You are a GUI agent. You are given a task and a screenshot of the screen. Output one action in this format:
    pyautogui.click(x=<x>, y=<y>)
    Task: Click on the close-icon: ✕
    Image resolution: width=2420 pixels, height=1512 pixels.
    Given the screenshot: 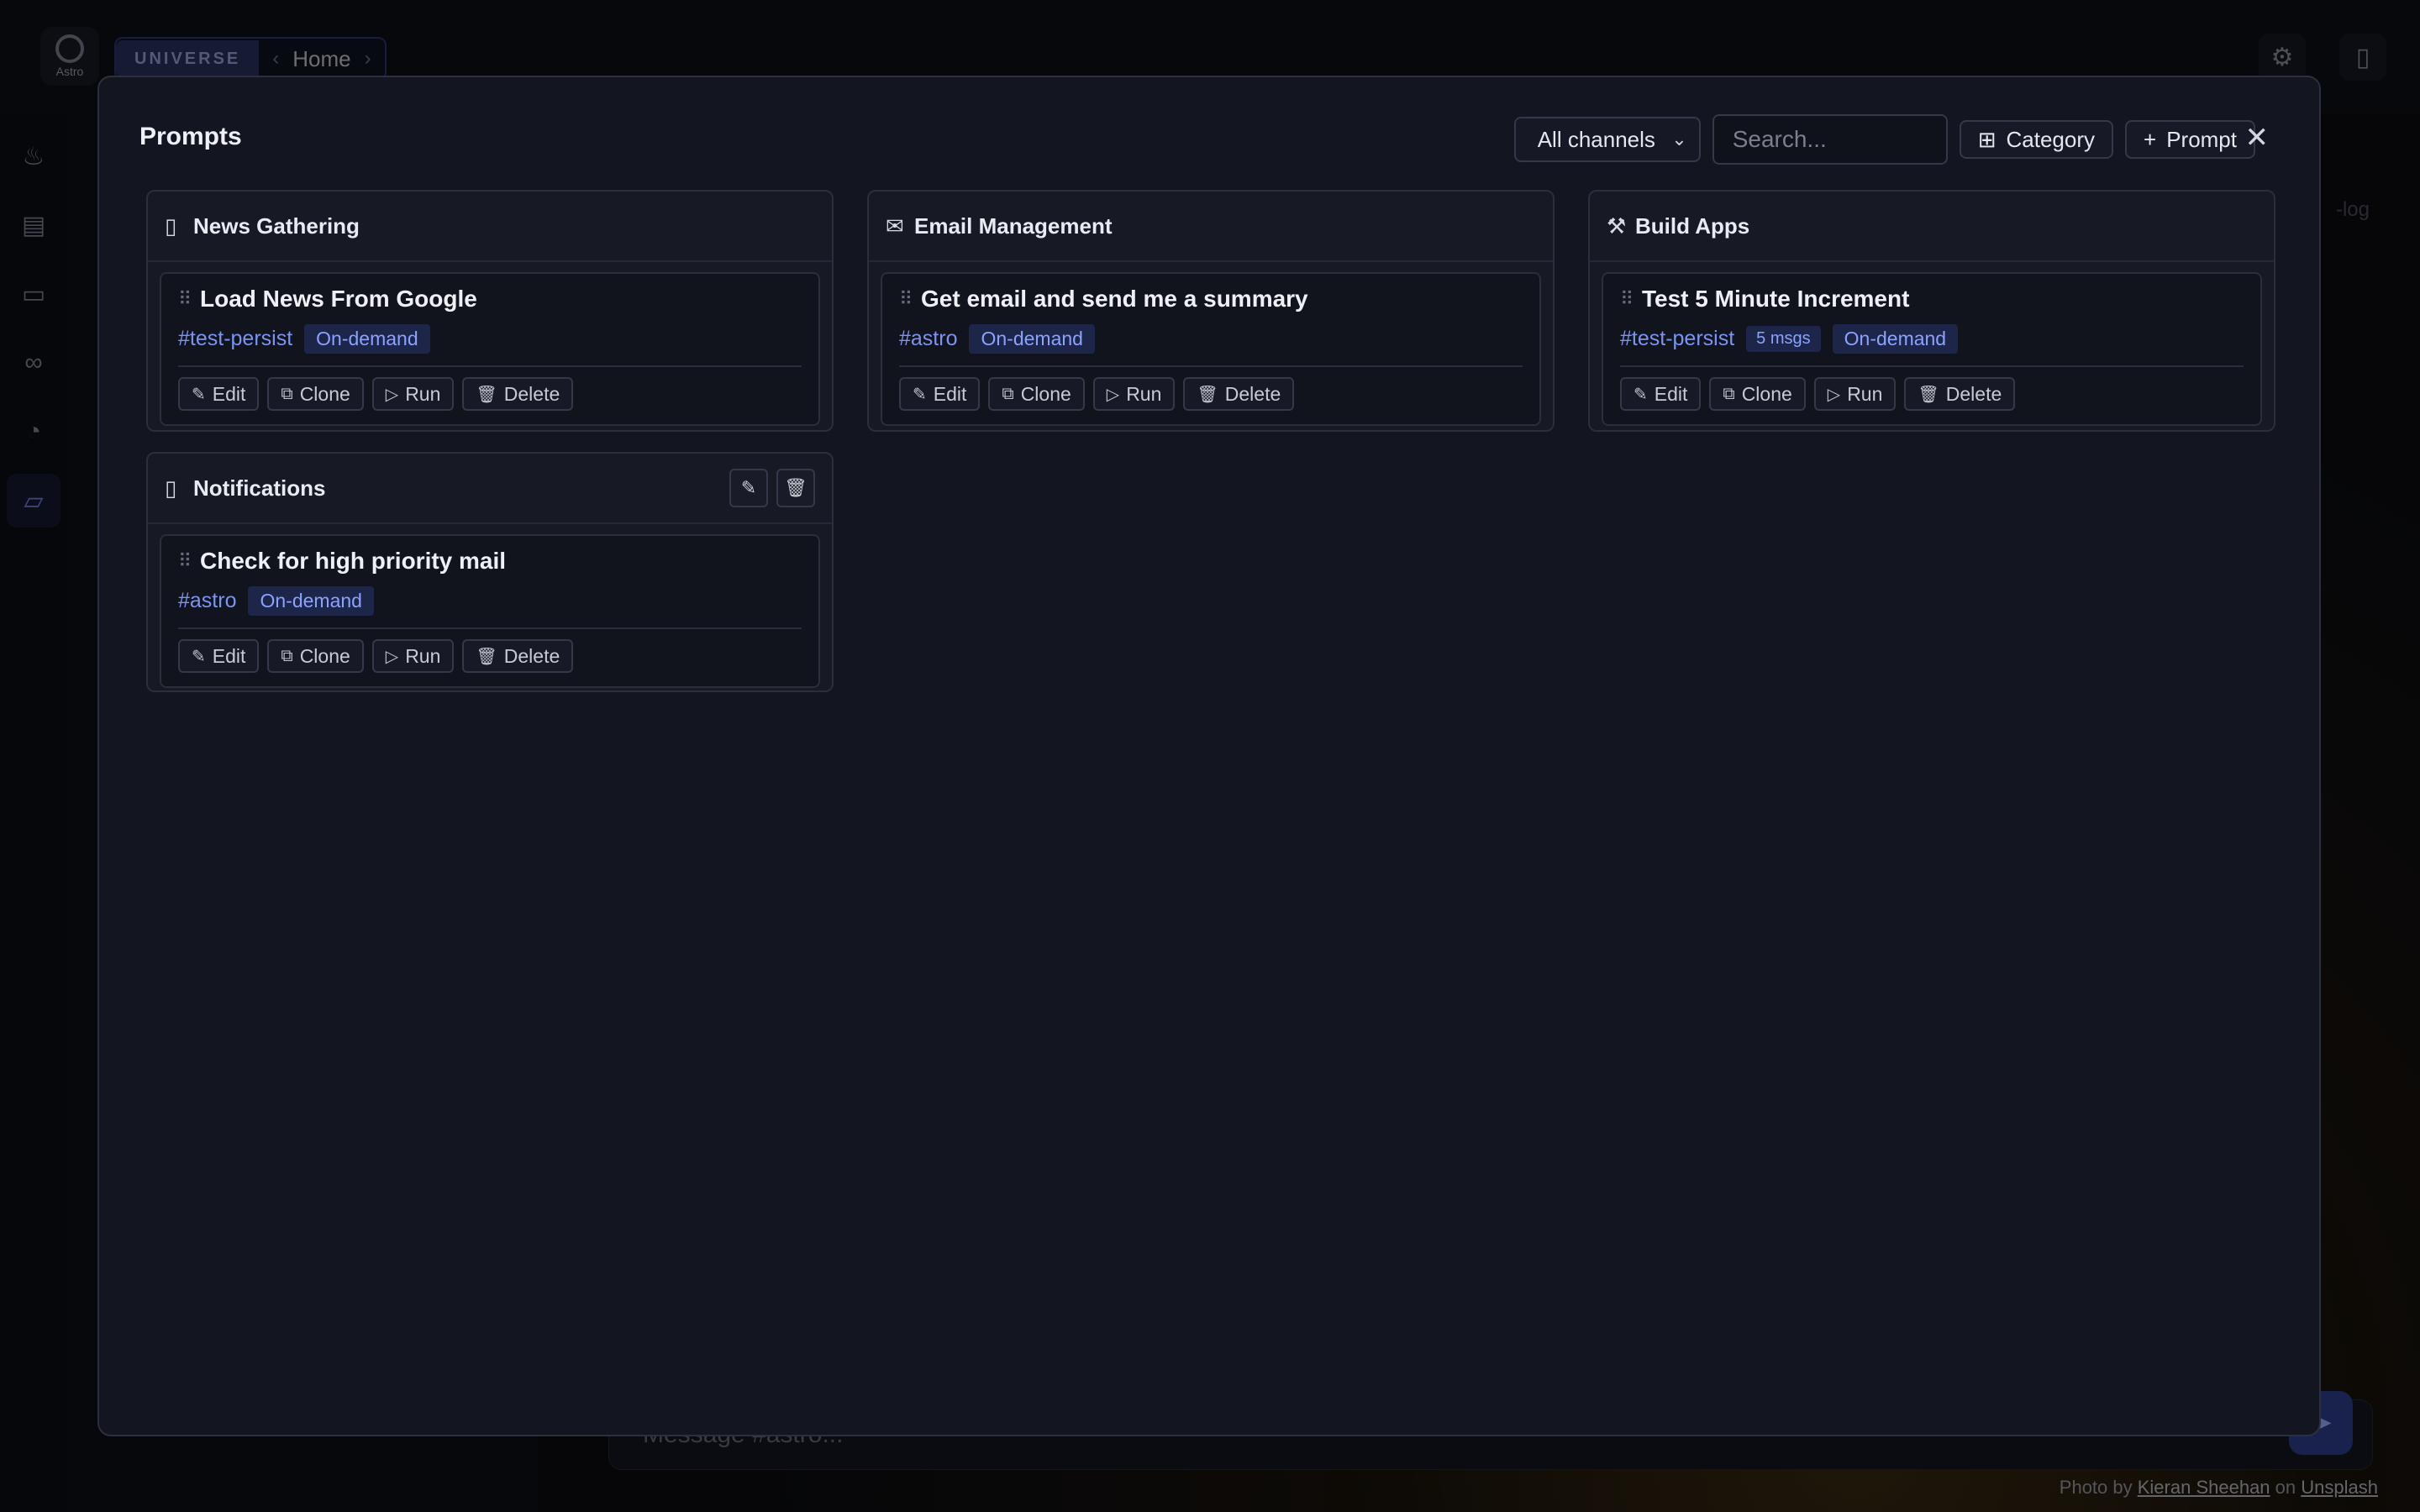 What is the action you would take?
    pyautogui.click(x=2257, y=138)
    